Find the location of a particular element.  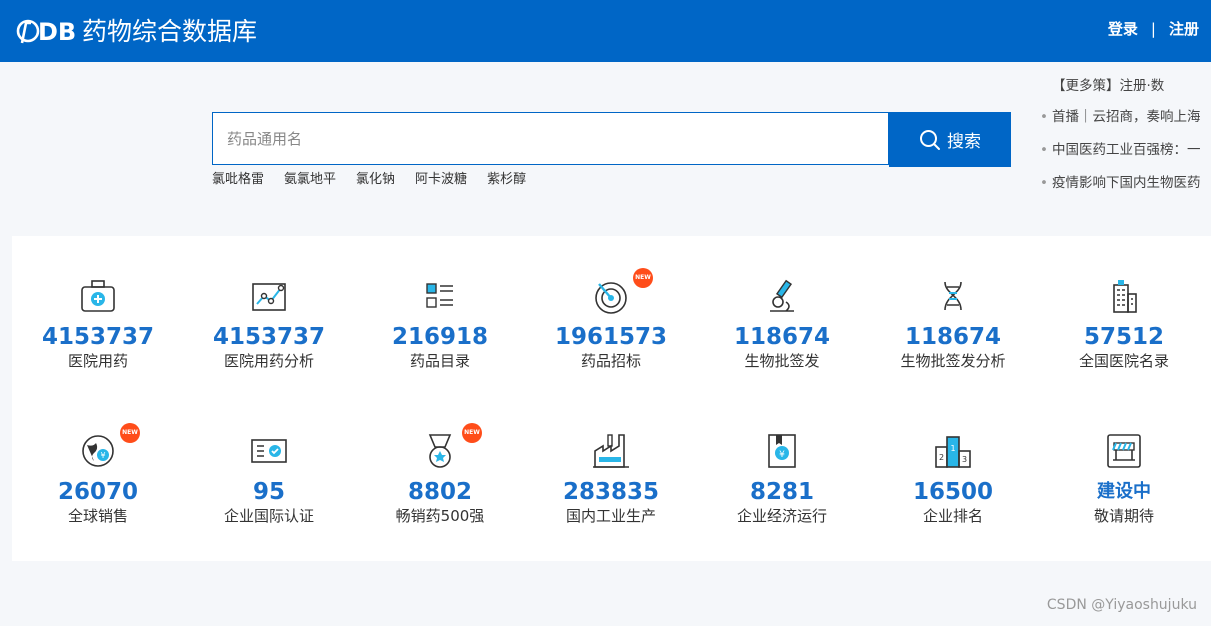

construction-icon is located at coordinates (1124, 451).